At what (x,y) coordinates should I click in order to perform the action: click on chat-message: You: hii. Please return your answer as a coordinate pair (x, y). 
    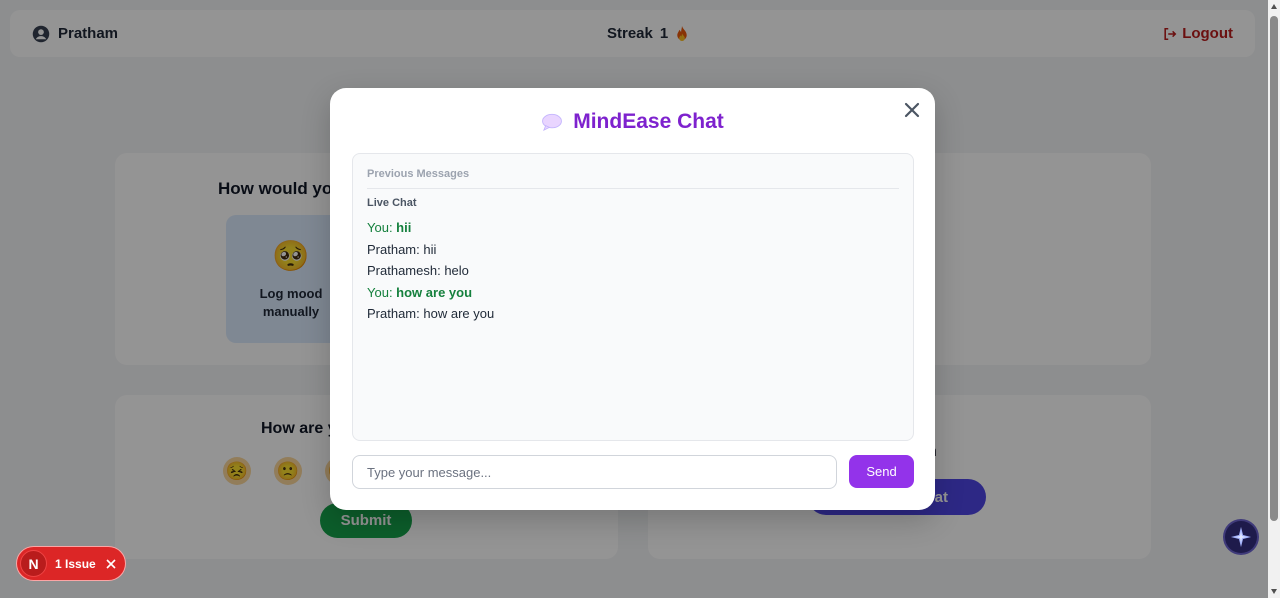
    Looking at the image, I should click on (389, 227).